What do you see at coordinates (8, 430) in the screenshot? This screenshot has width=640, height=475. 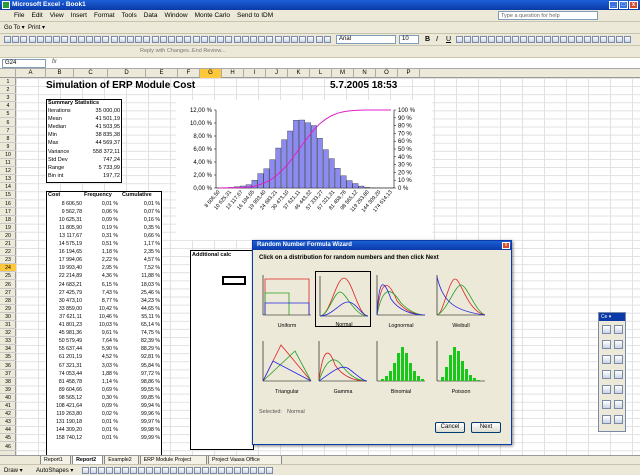 I see `row-header: 44` at bounding box center [8, 430].